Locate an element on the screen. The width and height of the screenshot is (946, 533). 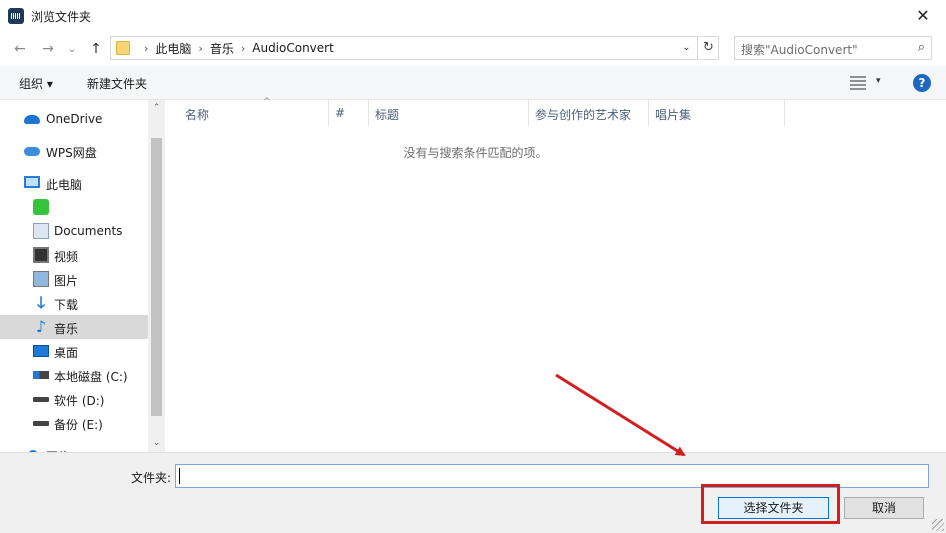
desktop-icon is located at coordinates (41, 351).